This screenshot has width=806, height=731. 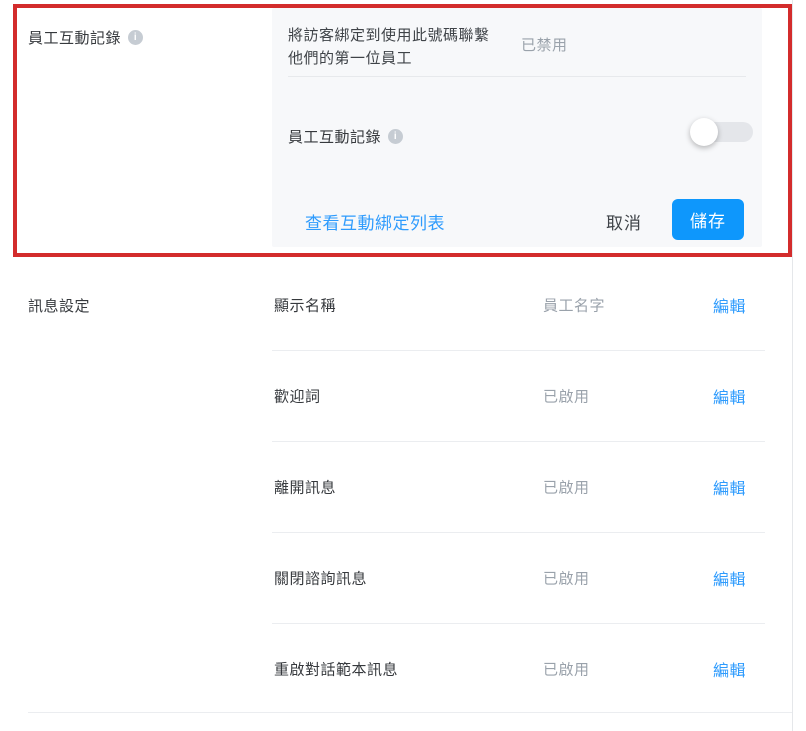 What do you see at coordinates (410, 712) in the screenshot?
I see `bottom-divider` at bounding box center [410, 712].